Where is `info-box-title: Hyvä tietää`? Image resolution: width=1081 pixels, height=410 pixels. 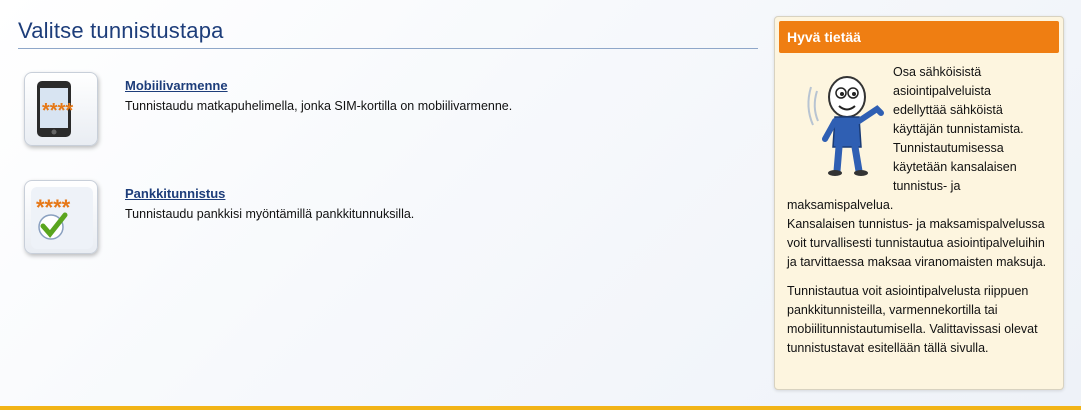 info-box-title: Hyvä tietää is located at coordinates (919, 37).